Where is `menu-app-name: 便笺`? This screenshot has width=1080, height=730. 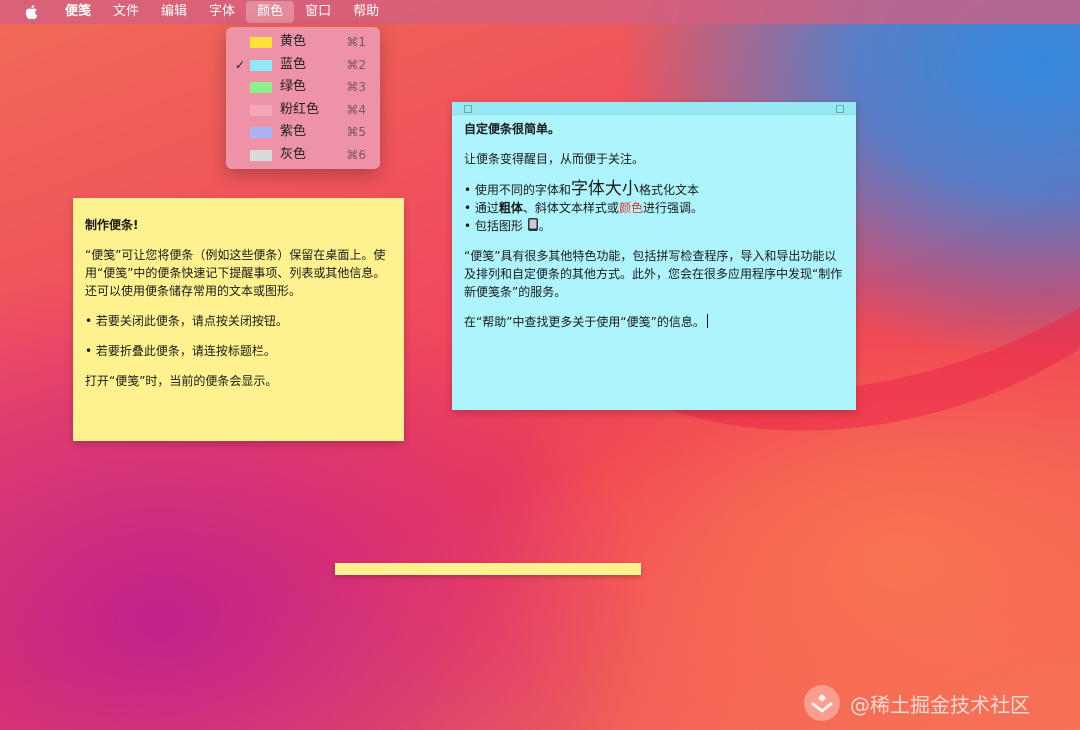
menu-app-name: 便笺 is located at coordinates (78, 12).